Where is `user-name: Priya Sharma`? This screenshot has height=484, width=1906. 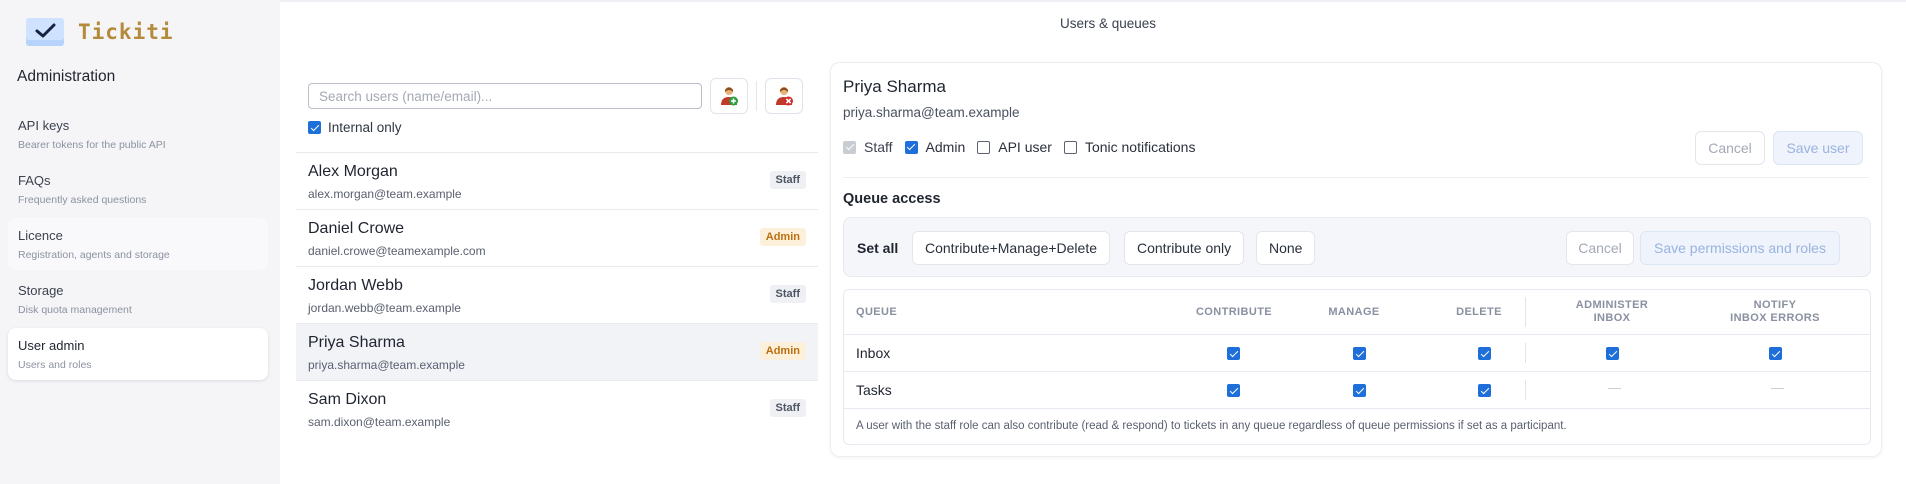 user-name: Priya Sharma is located at coordinates (356, 342).